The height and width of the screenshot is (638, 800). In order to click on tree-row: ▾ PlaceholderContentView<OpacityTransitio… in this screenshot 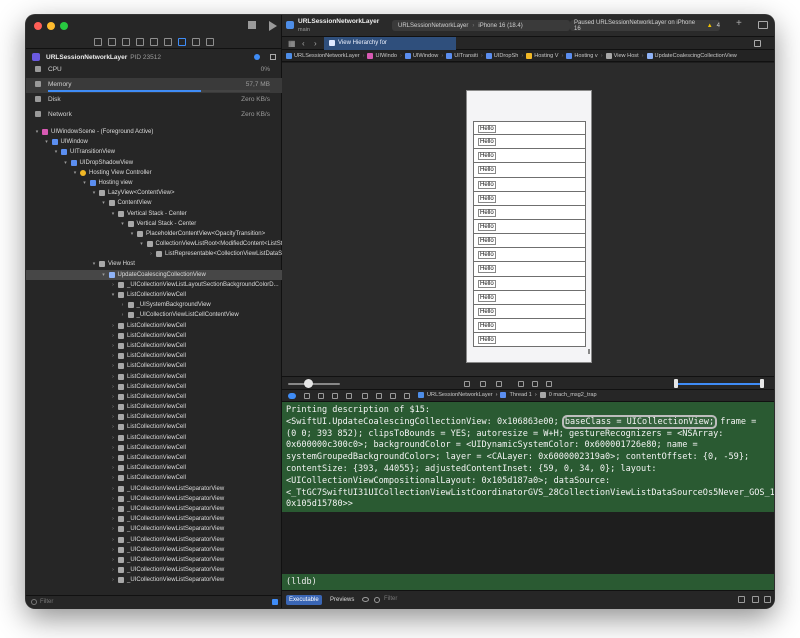, I will do `click(154, 234)`.